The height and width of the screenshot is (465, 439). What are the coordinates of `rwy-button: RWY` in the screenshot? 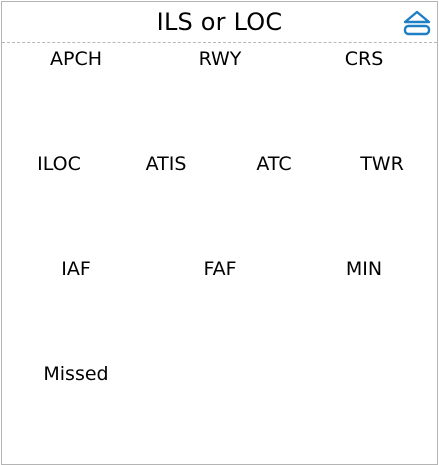 It's located at (220, 59).